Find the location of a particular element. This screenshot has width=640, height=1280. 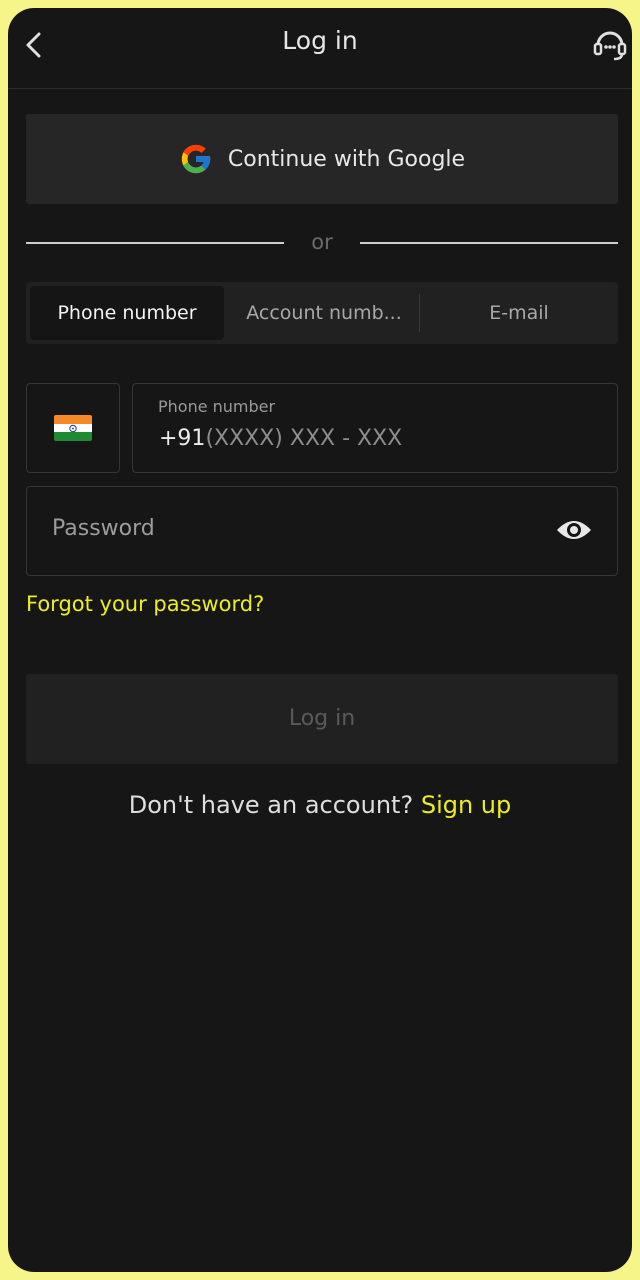

forgot-password-link: Forgot your password? is located at coordinates (145, 604).